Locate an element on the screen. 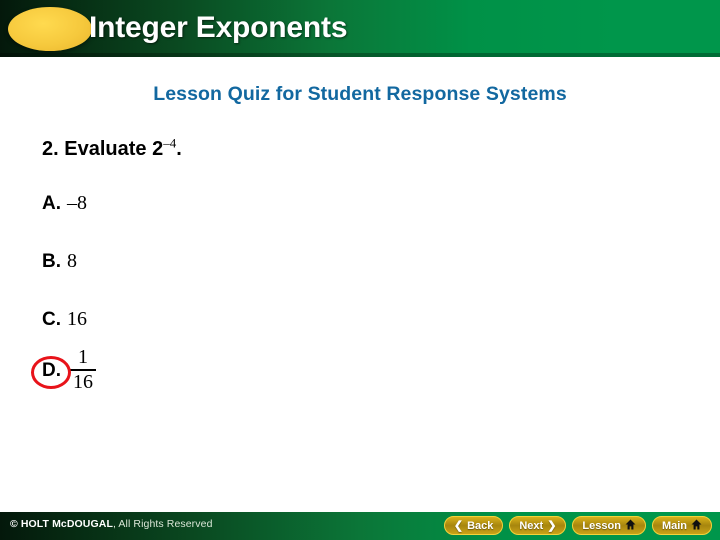  choice-letter: B. is located at coordinates (51, 261).